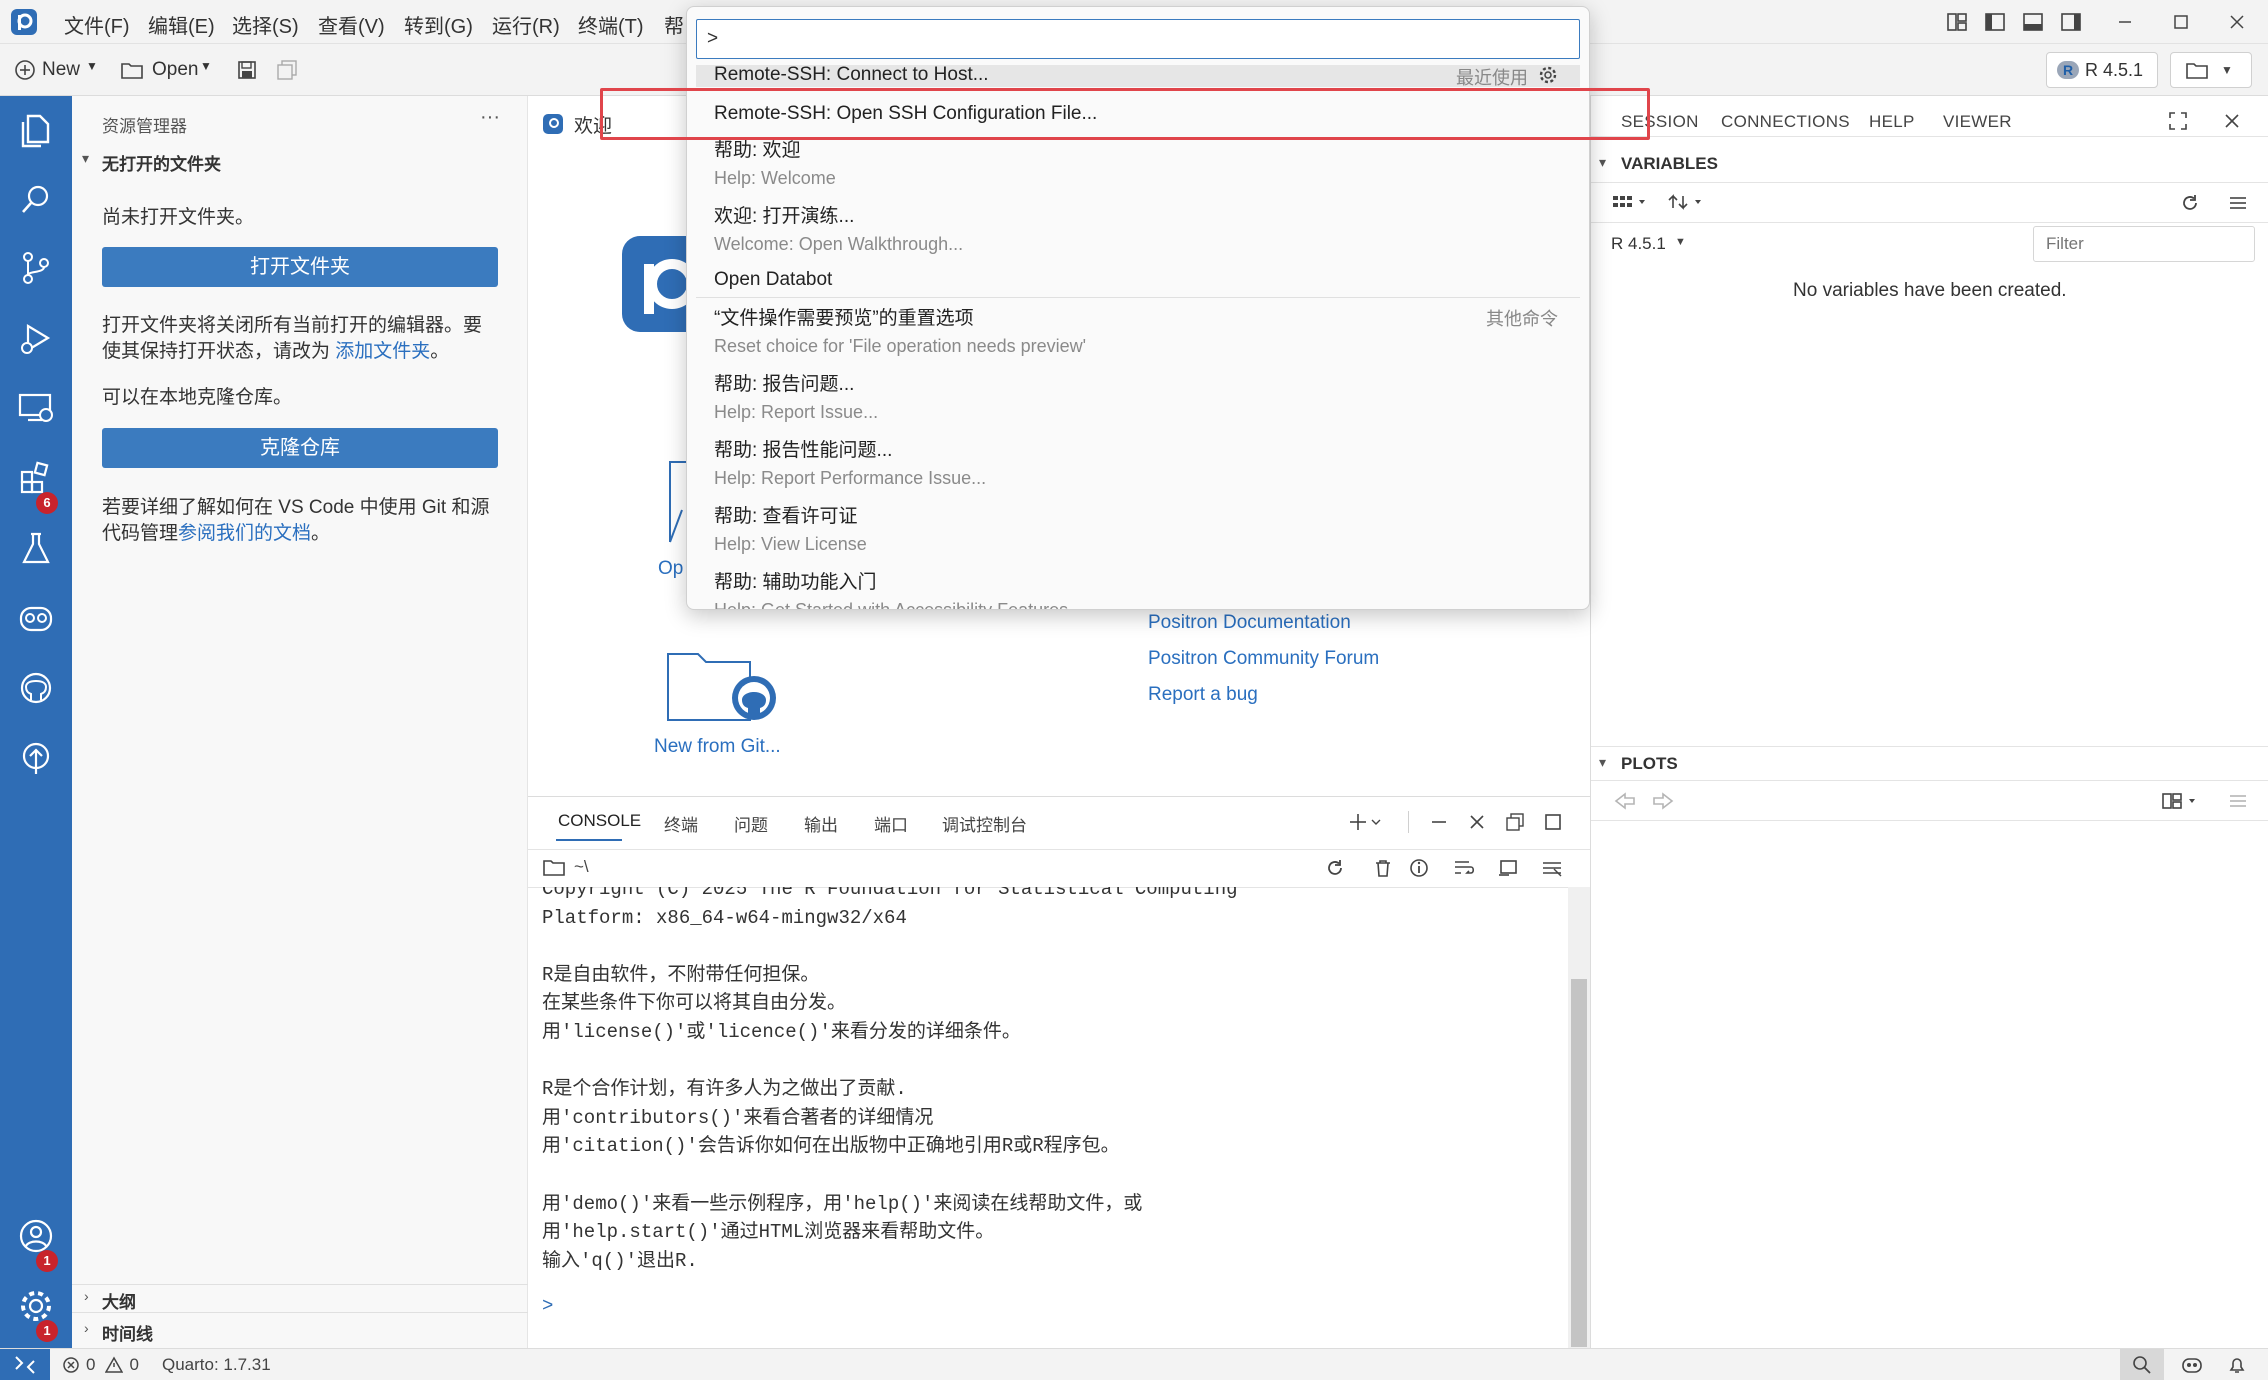 This screenshot has height=1380, width=2268. I want to click on upload-publish-icon, so click(36, 758).